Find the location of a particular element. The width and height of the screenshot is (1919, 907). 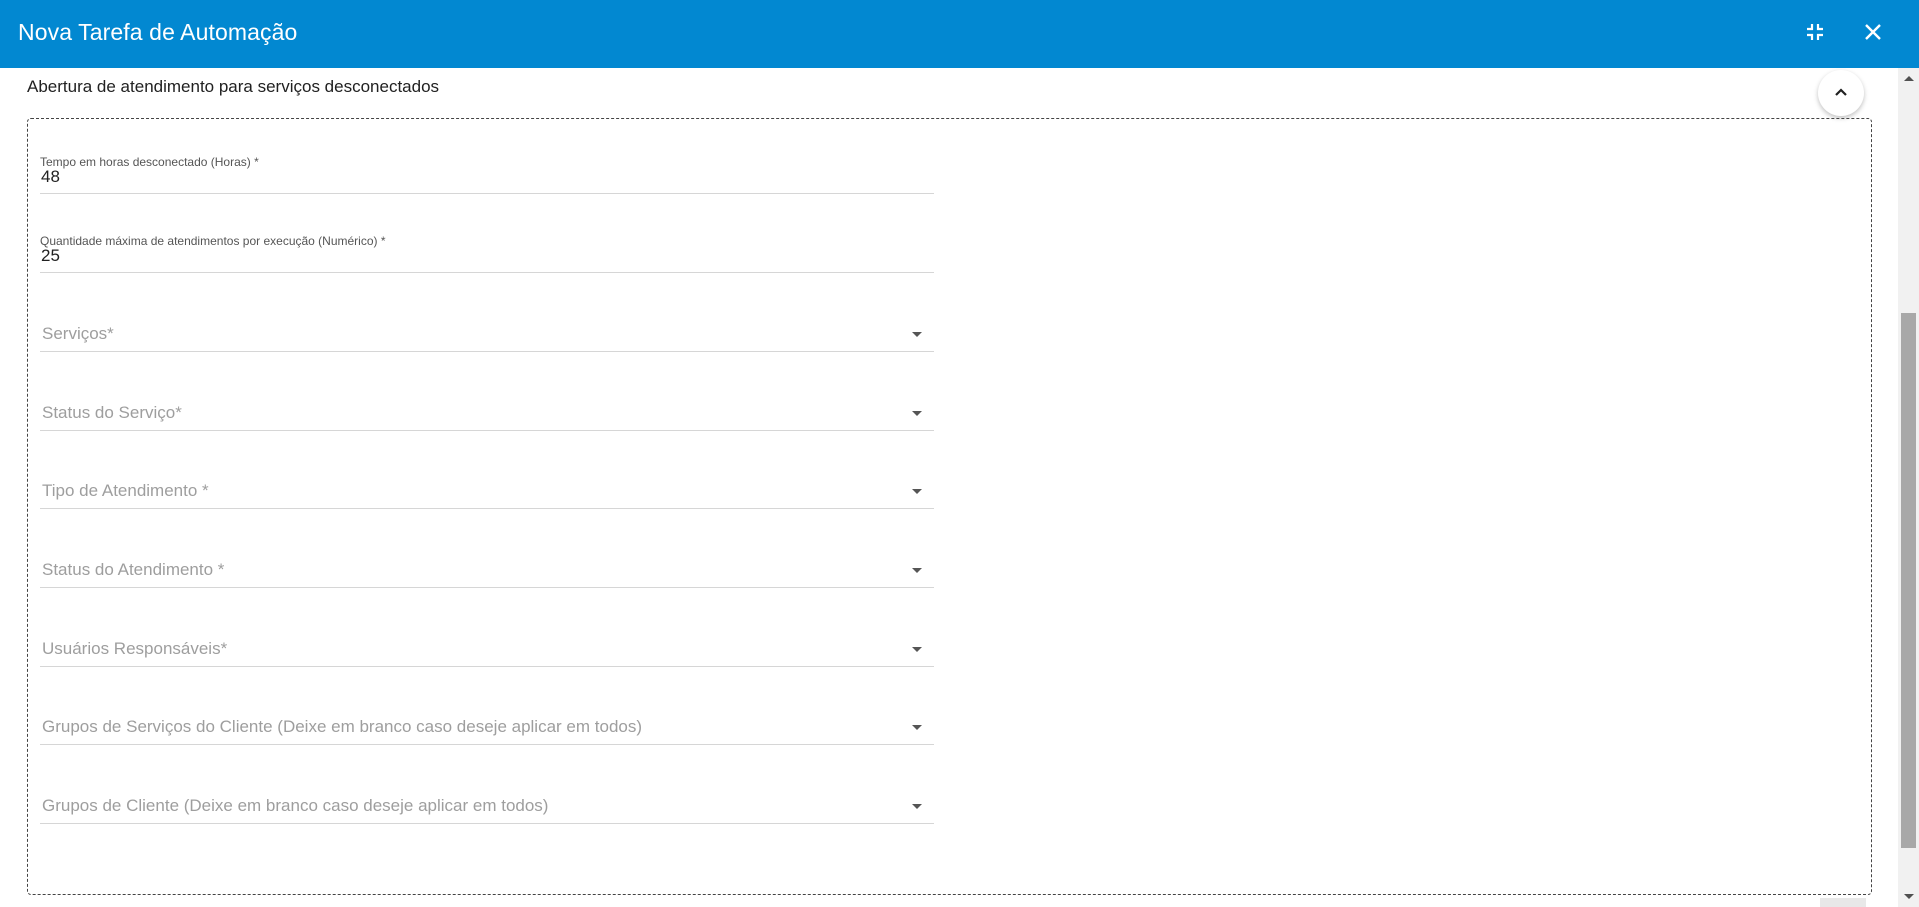

compress-button is located at coordinates (1815, 34).